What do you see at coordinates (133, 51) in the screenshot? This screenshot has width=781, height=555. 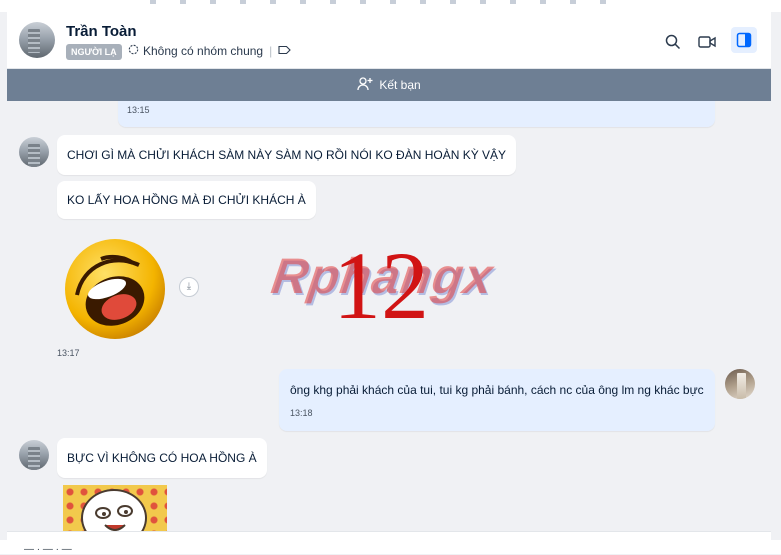 I see `group-icon` at bounding box center [133, 51].